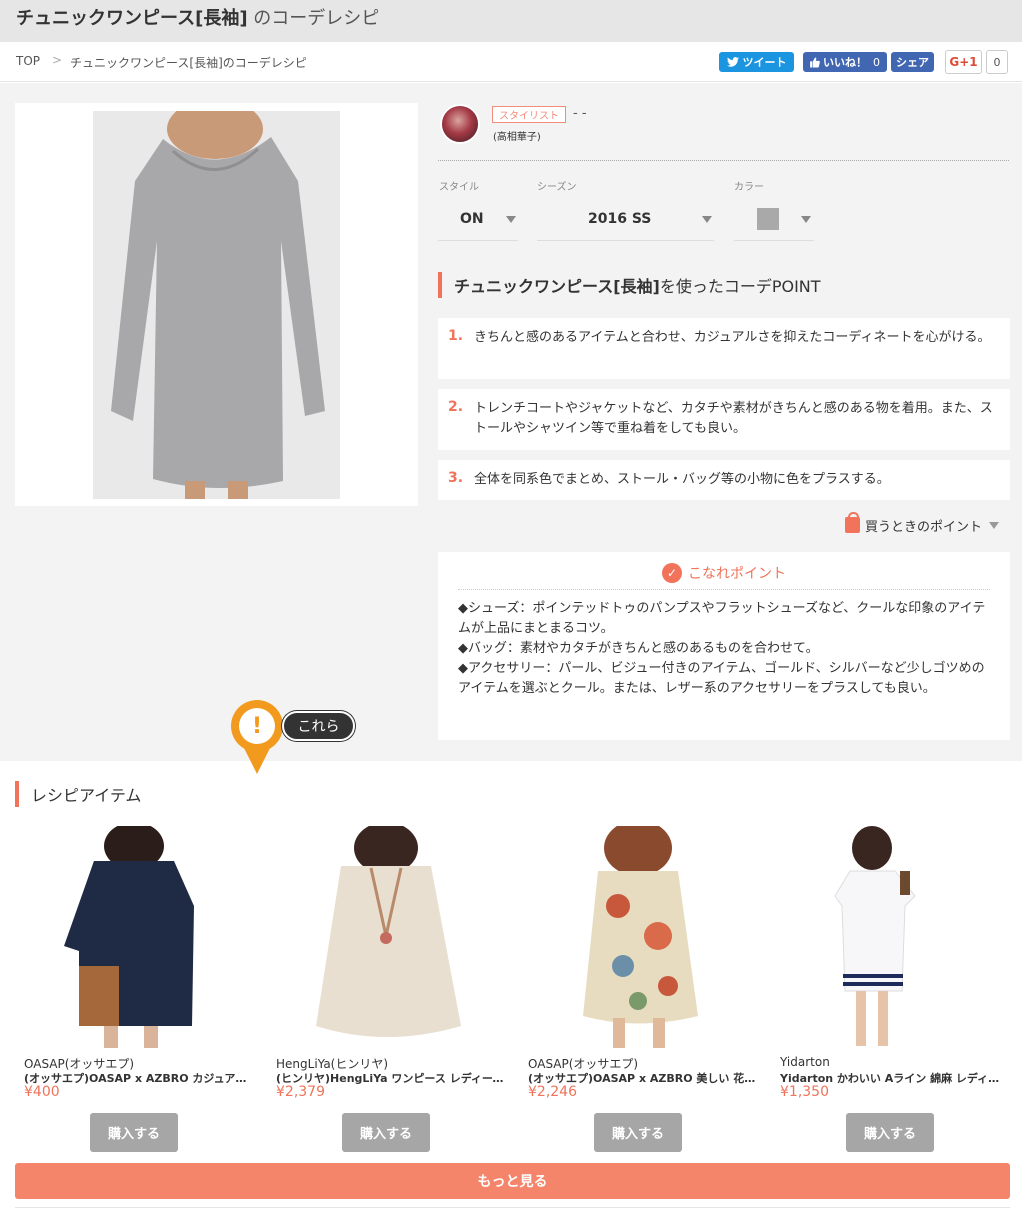  I want to click on point-heading: チュニックワンピース[長袖] を使ったコーデPOINT, so click(629, 285).